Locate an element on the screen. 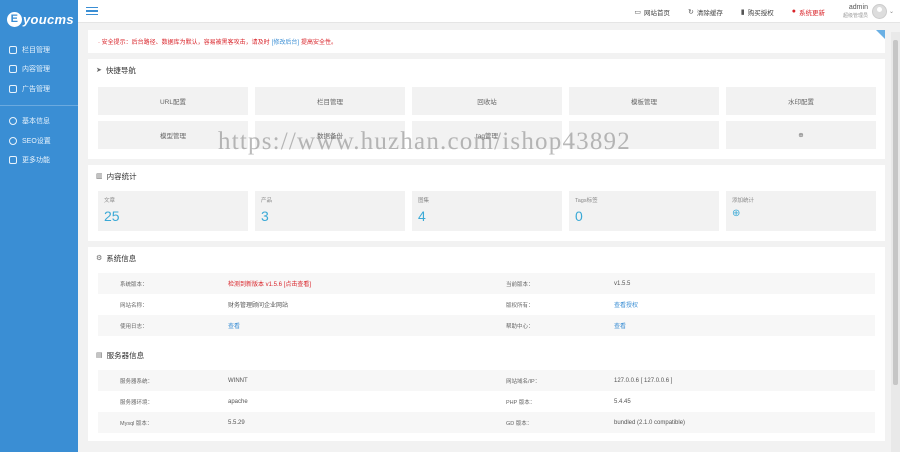  logo-text: youcms is located at coordinates (48, 19).